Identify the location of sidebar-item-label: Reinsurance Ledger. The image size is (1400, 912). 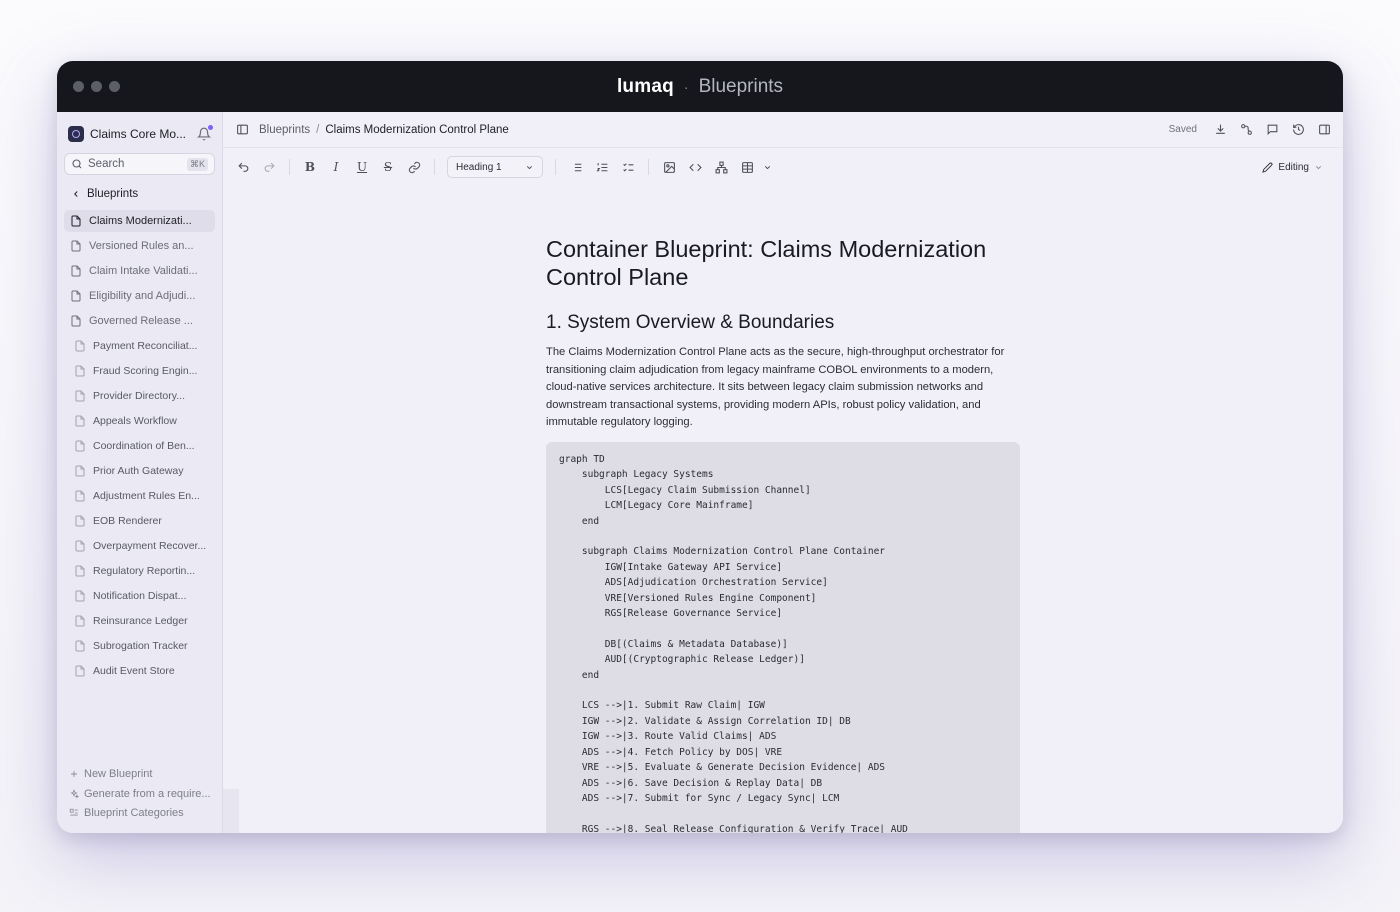
(140, 621).